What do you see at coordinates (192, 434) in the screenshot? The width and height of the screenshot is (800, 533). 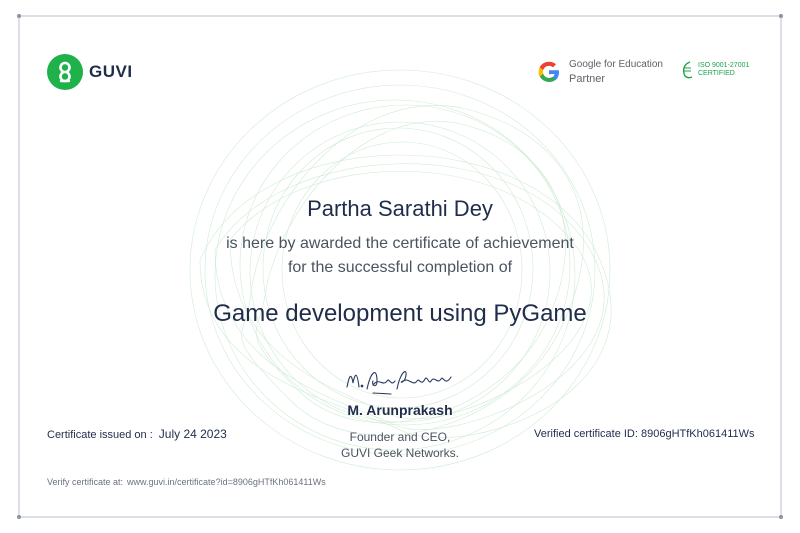 I see `issue-date-value: July 24 2023` at bounding box center [192, 434].